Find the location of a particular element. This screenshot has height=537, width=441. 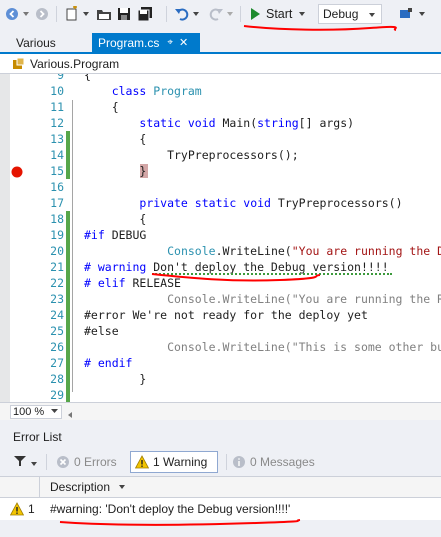

code-line: 28 } is located at coordinates (220, 379).